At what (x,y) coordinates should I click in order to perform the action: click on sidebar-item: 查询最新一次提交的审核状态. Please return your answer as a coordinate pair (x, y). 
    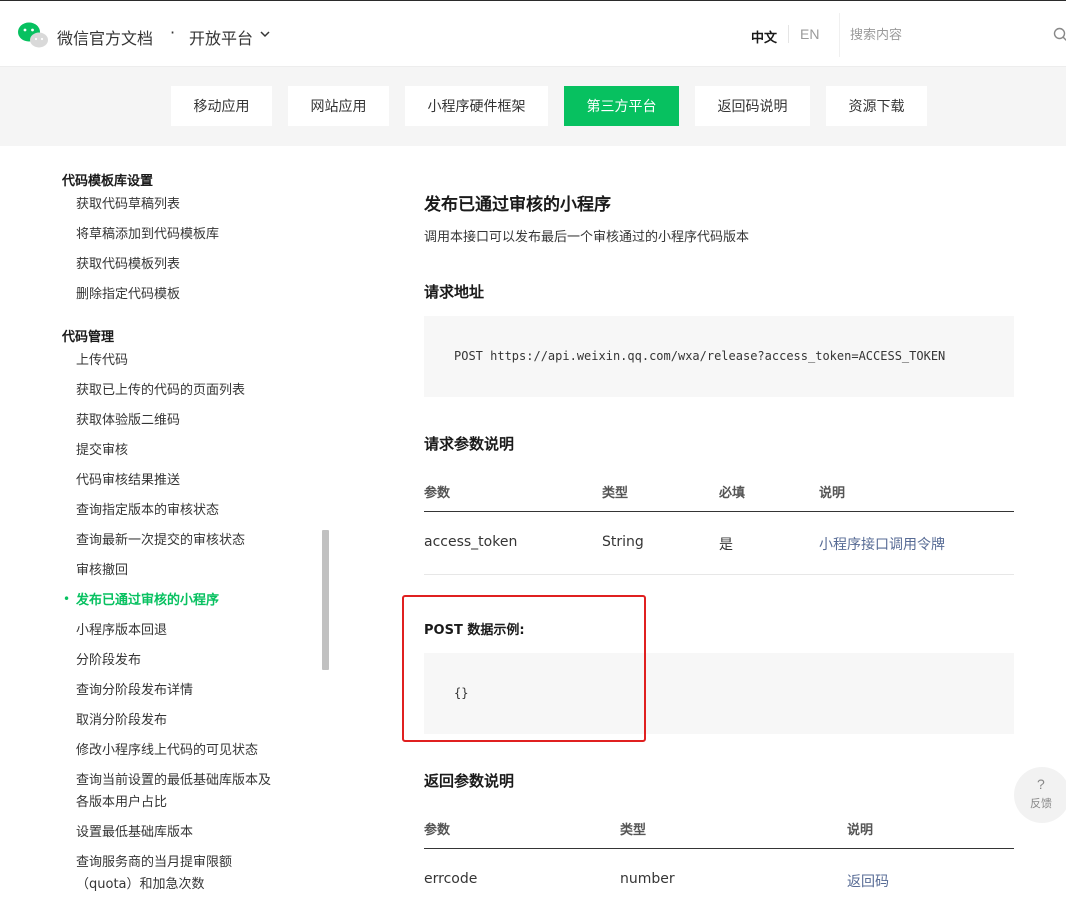
    Looking at the image, I should click on (160, 541).